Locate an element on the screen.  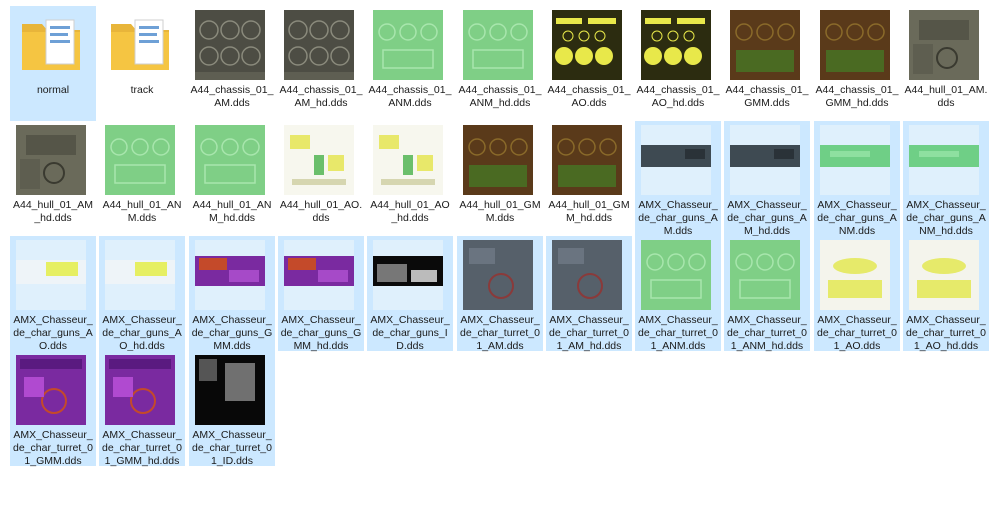
file-item: AMX_Chasseur_de_char_guns_GMM.dds is located at coordinates (232, 294).